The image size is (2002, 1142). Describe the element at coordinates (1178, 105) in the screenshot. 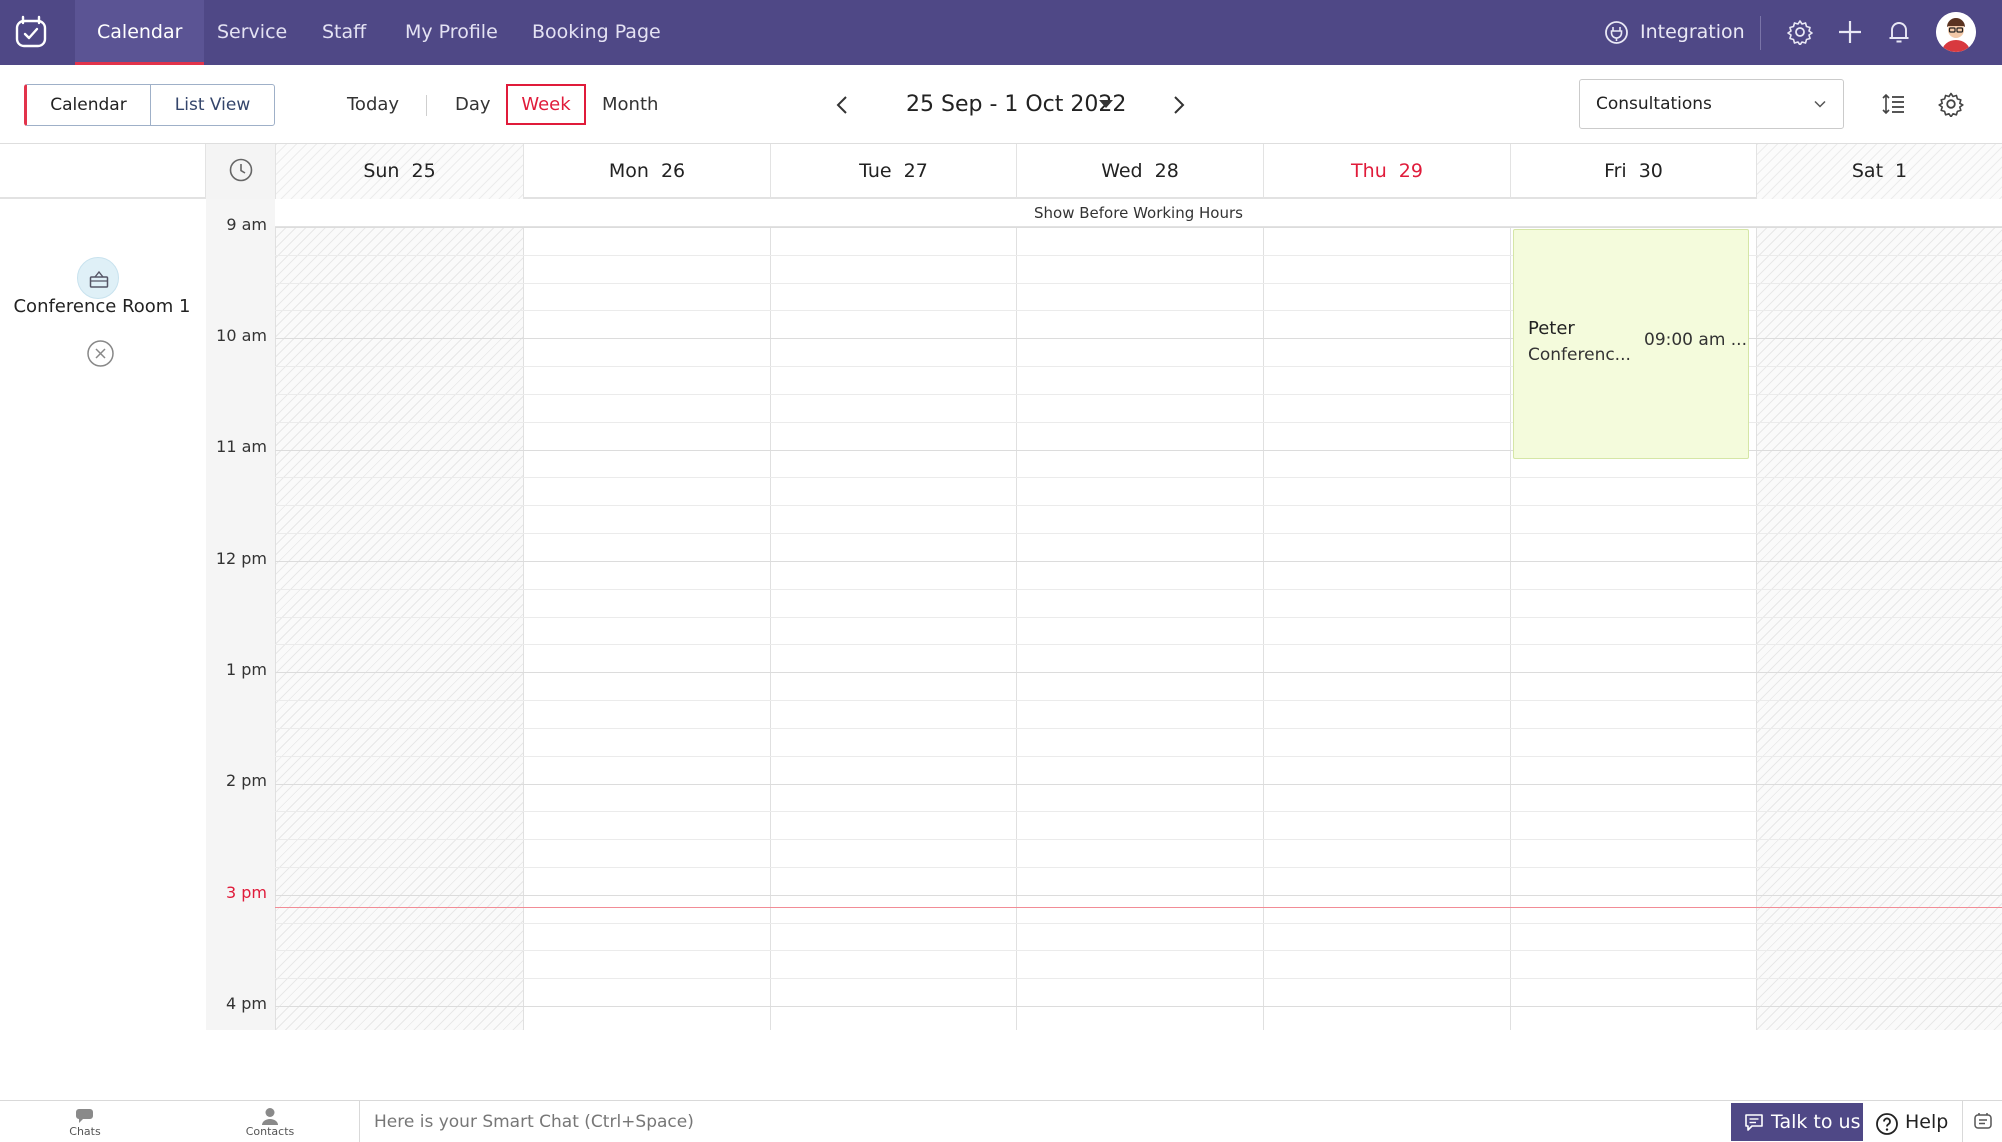

I see `next-week-arrow-icon` at that location.